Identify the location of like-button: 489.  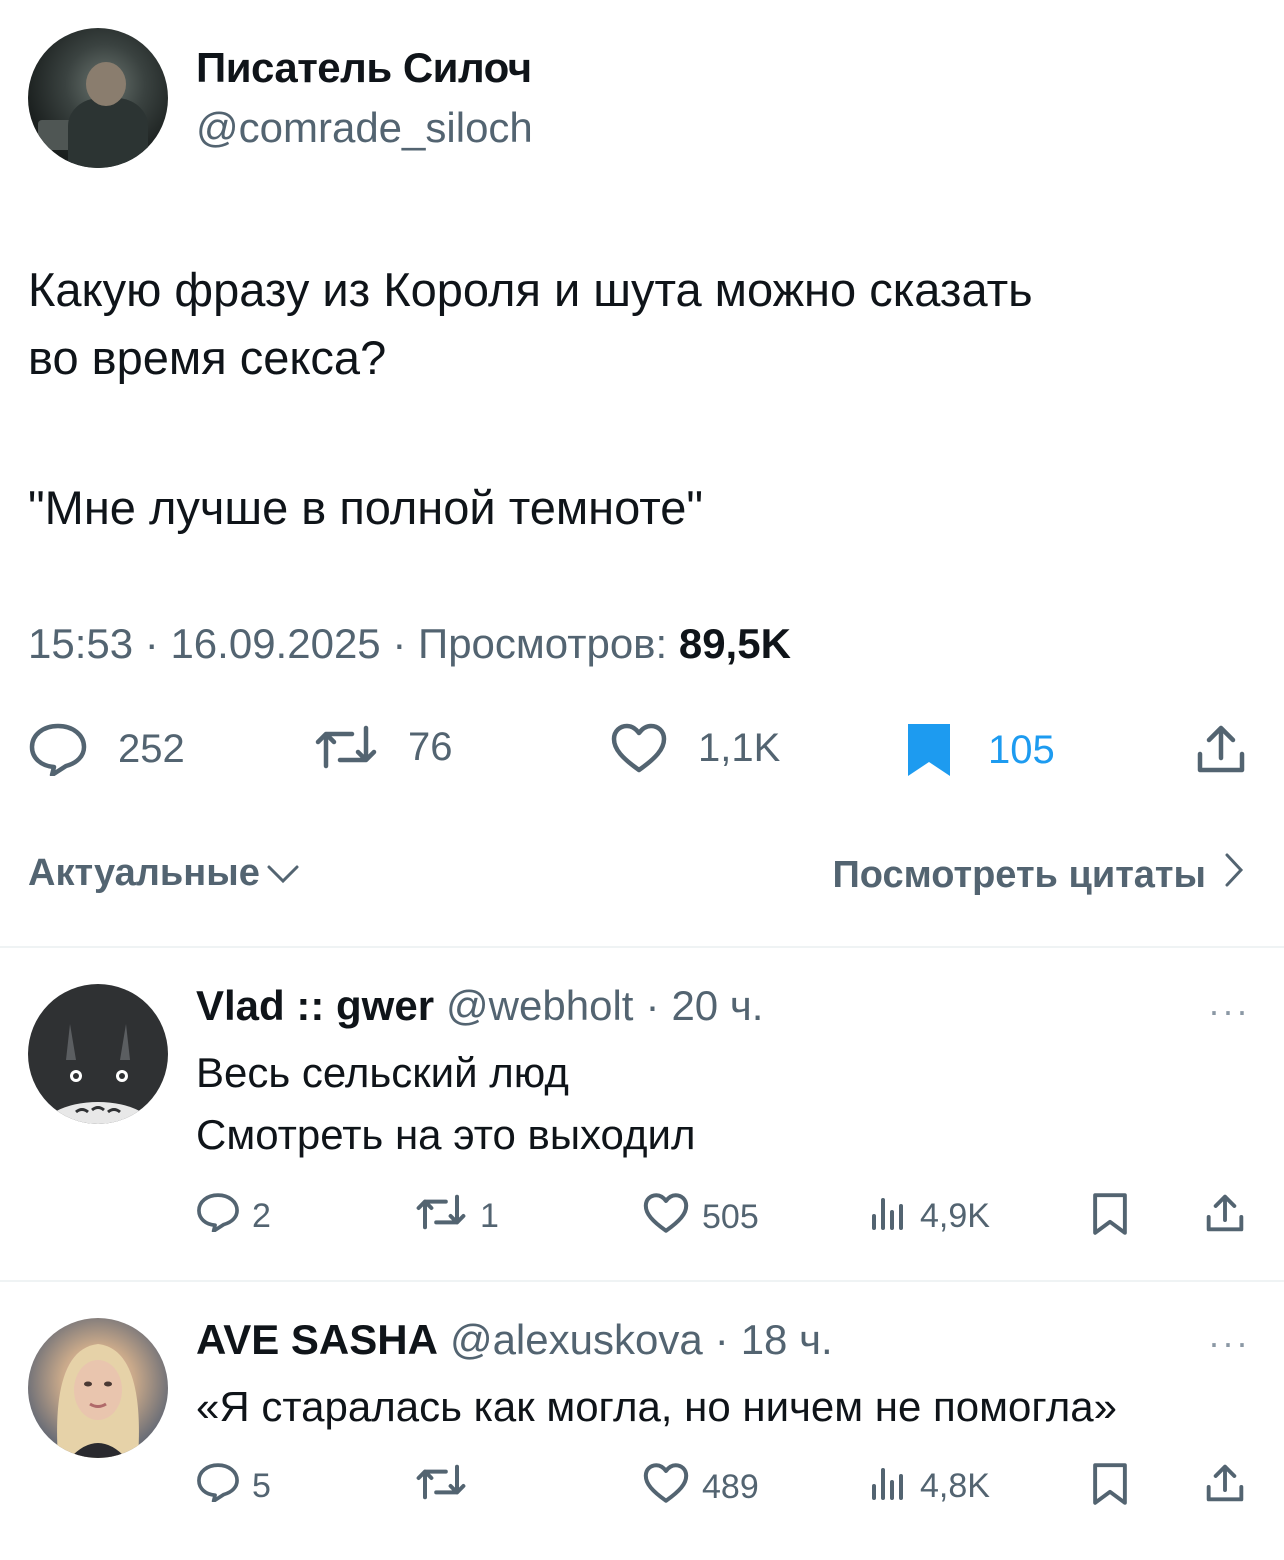
(700, 1487).